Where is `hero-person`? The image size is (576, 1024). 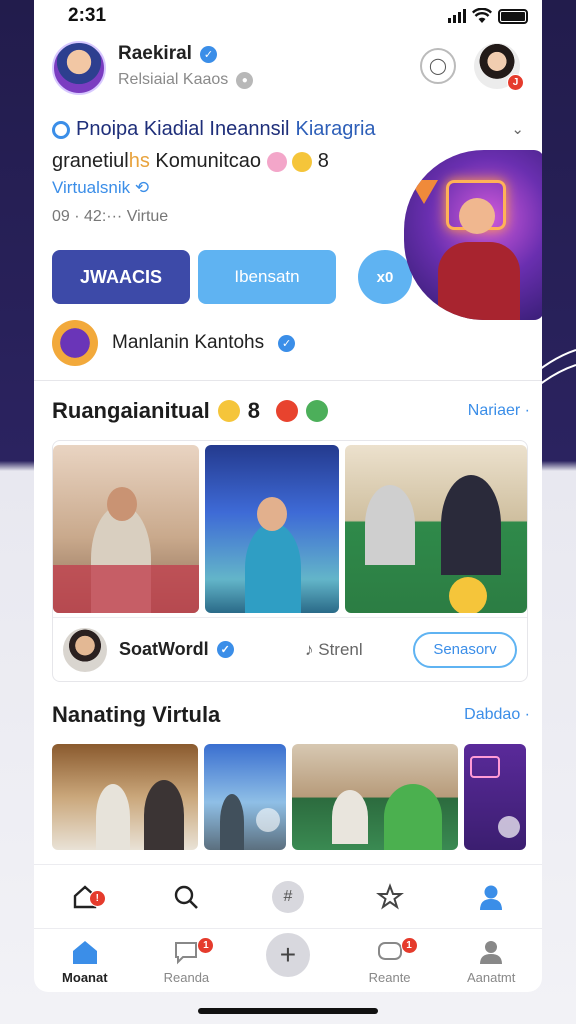
hero-person is located at coordinates (477, 216).